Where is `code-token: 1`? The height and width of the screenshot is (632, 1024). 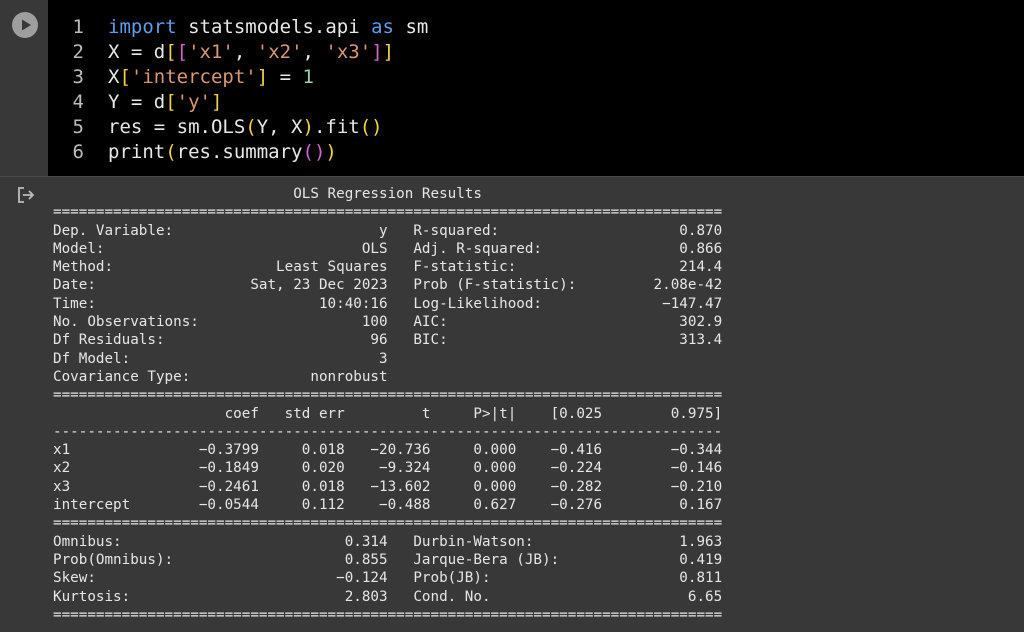 code-token: 1 is located at coordinates (308, 77).